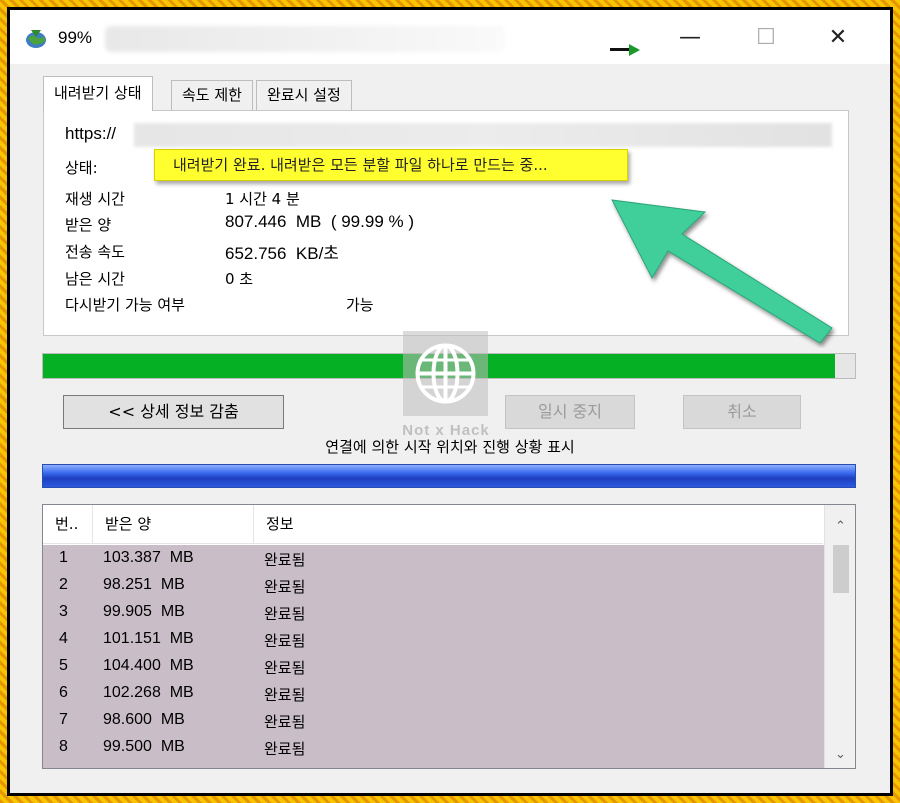  Describe the element at coordinates (63, 665) in the screenshot. I see `row-number: 5` at that location.